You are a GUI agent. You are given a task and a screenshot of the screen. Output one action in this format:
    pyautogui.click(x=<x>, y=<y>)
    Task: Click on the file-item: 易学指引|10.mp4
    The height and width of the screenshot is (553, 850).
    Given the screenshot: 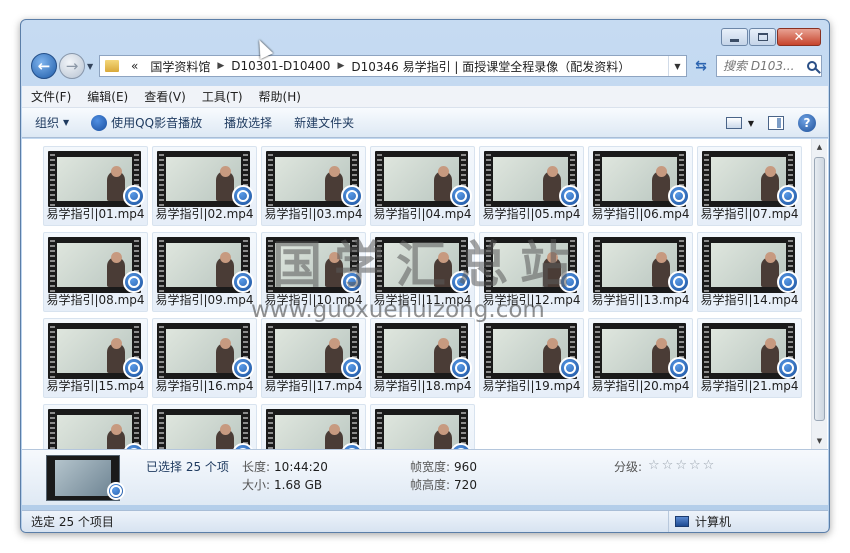 What is the action you would take?
    pyautogui.click(x=313, y=272)
    